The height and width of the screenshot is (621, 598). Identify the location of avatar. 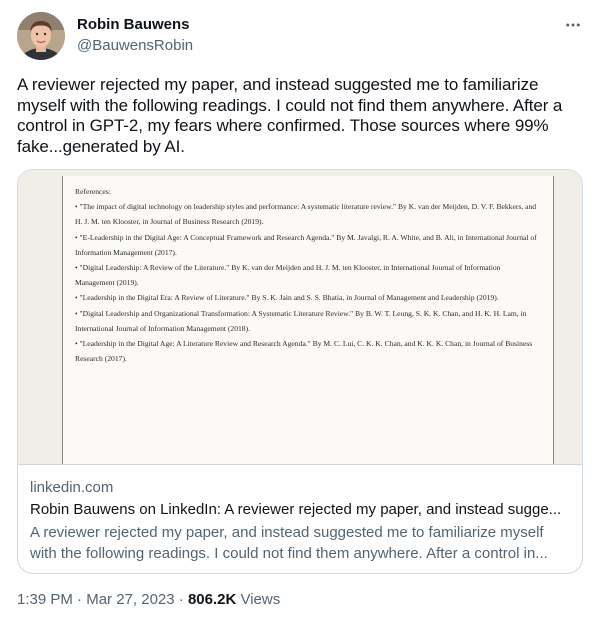
(41, 36).